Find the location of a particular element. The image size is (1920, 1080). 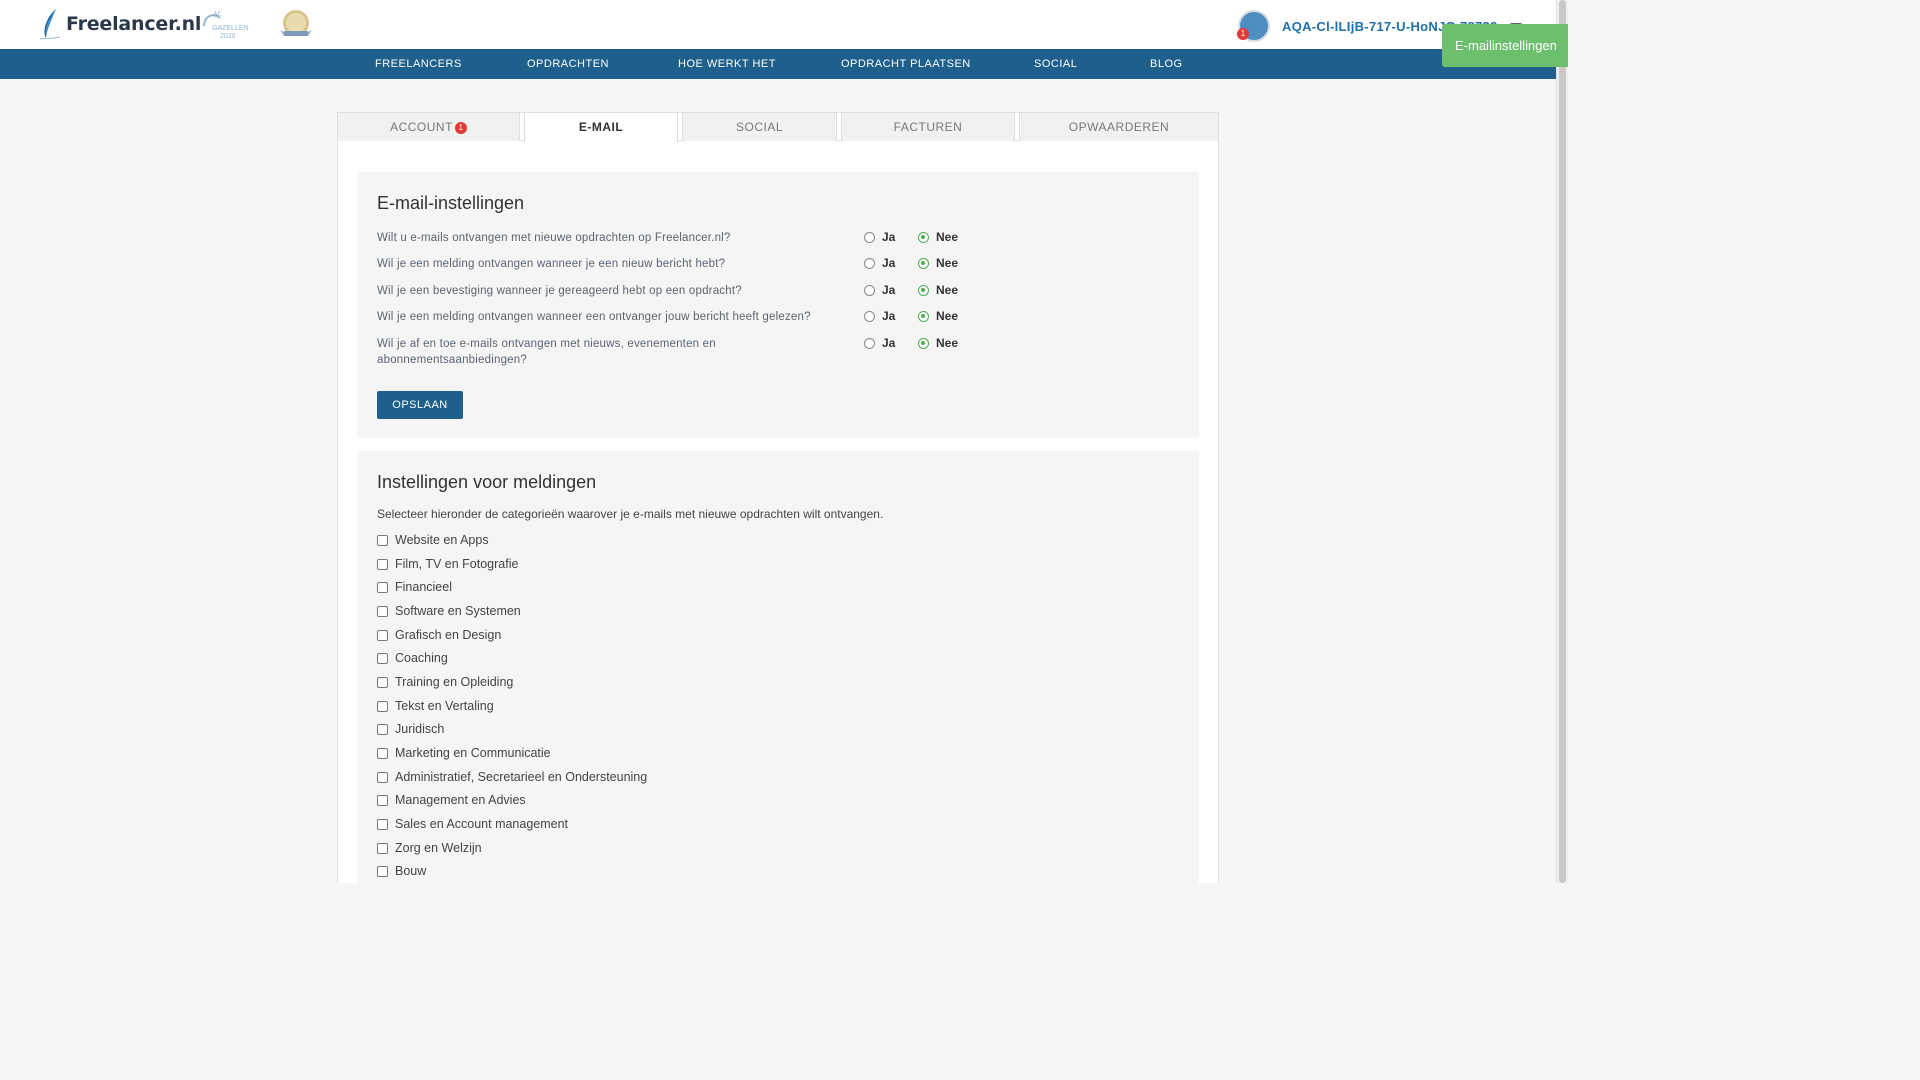

category-checkbox-row: Film, TV en Fotografie is located at coordinates (447, 564).